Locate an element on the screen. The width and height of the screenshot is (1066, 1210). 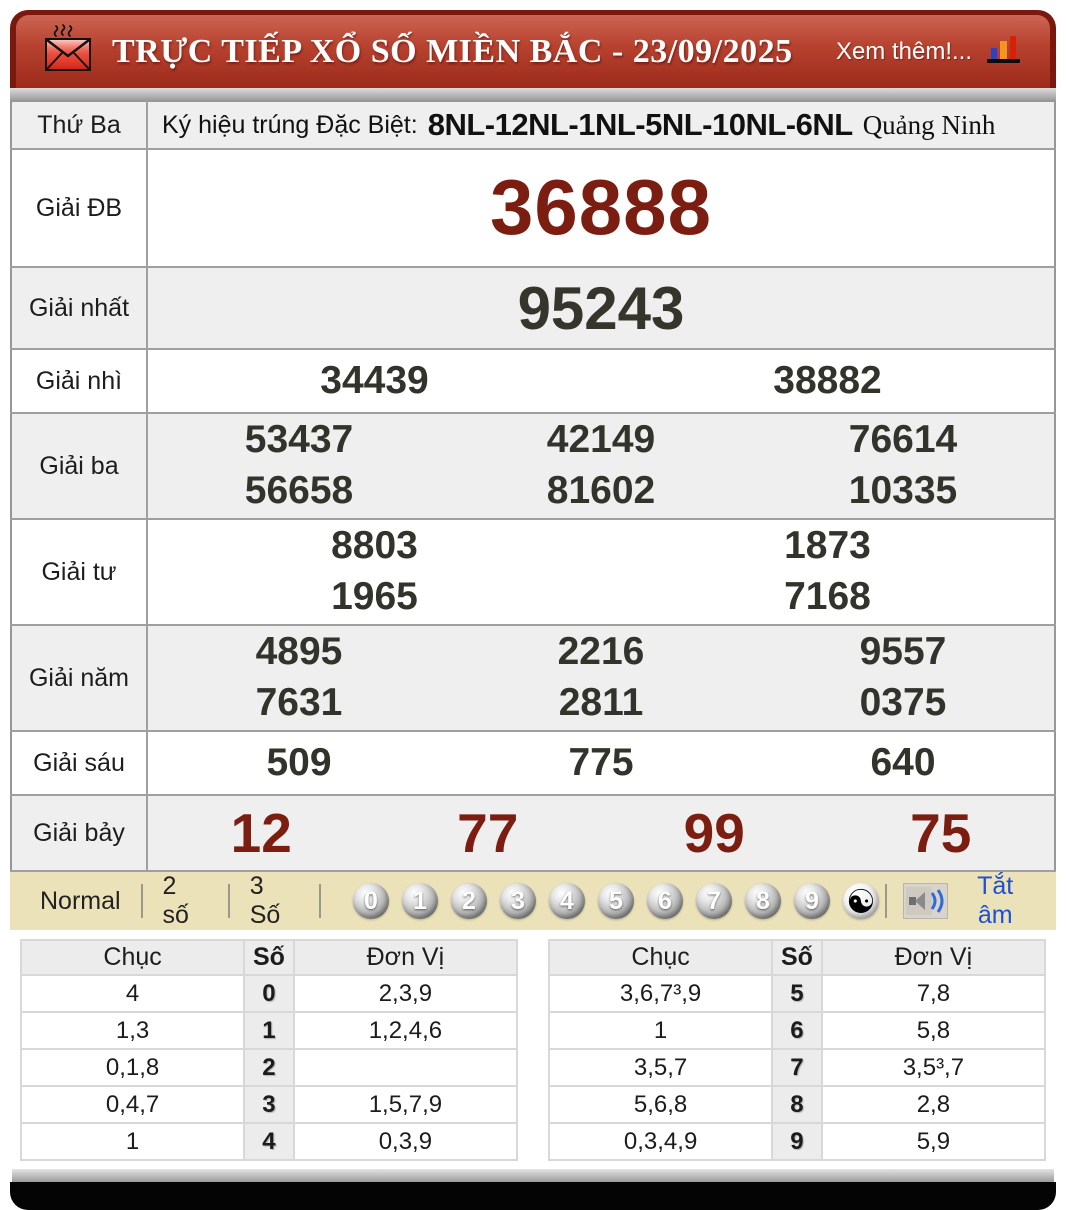
digit-table-row: 5,6,8 8 2,8 is located at coordinates (797, 1104).